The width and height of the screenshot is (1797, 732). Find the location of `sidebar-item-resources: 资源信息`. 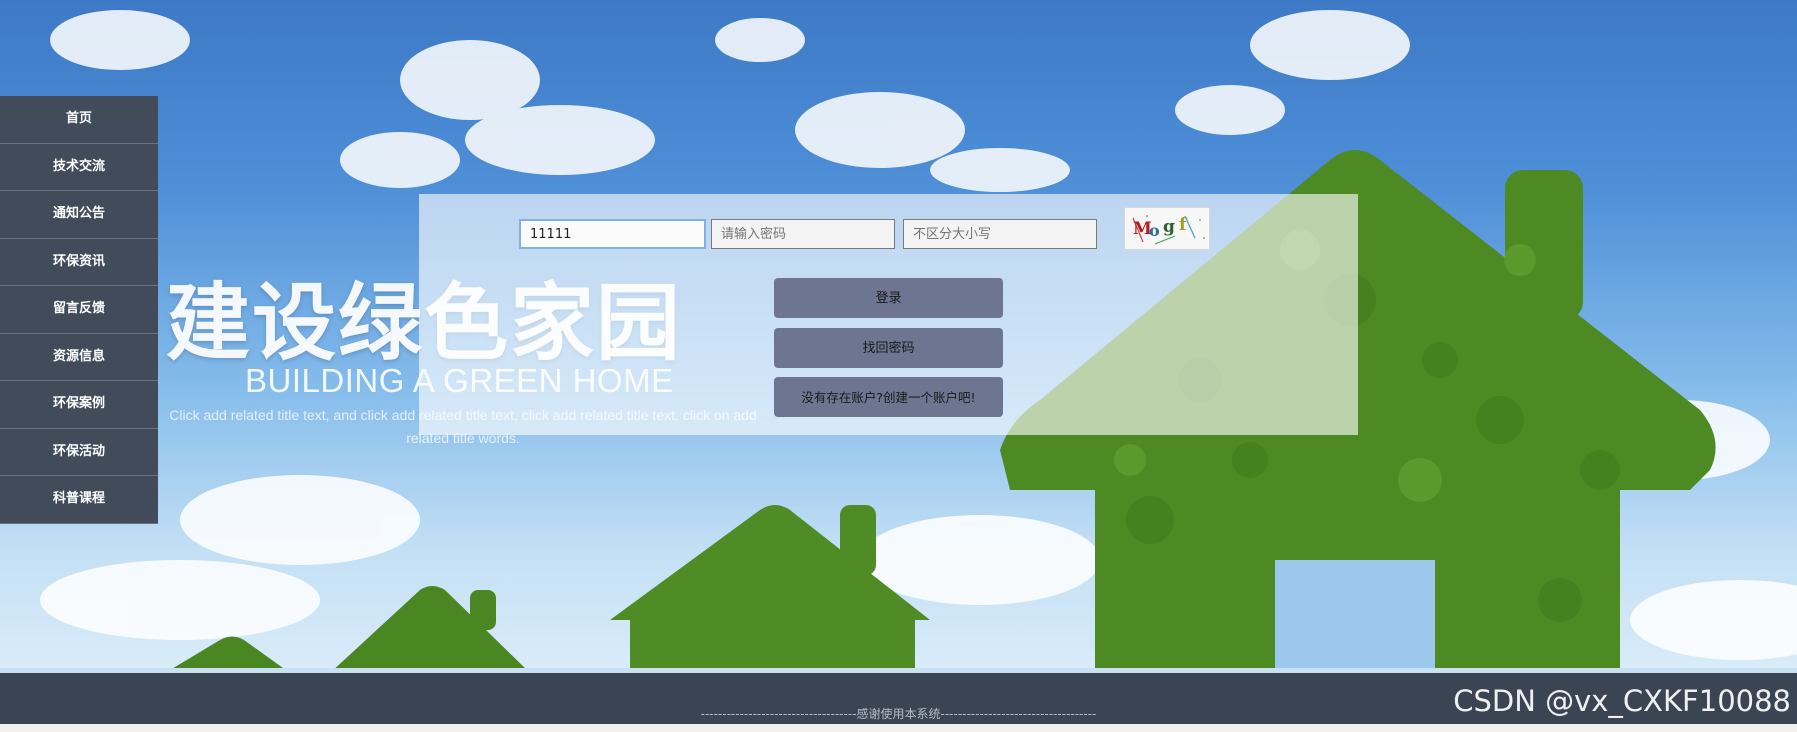

sidebar-item-resources: 资源信息 is located at coordinates (79, 357).